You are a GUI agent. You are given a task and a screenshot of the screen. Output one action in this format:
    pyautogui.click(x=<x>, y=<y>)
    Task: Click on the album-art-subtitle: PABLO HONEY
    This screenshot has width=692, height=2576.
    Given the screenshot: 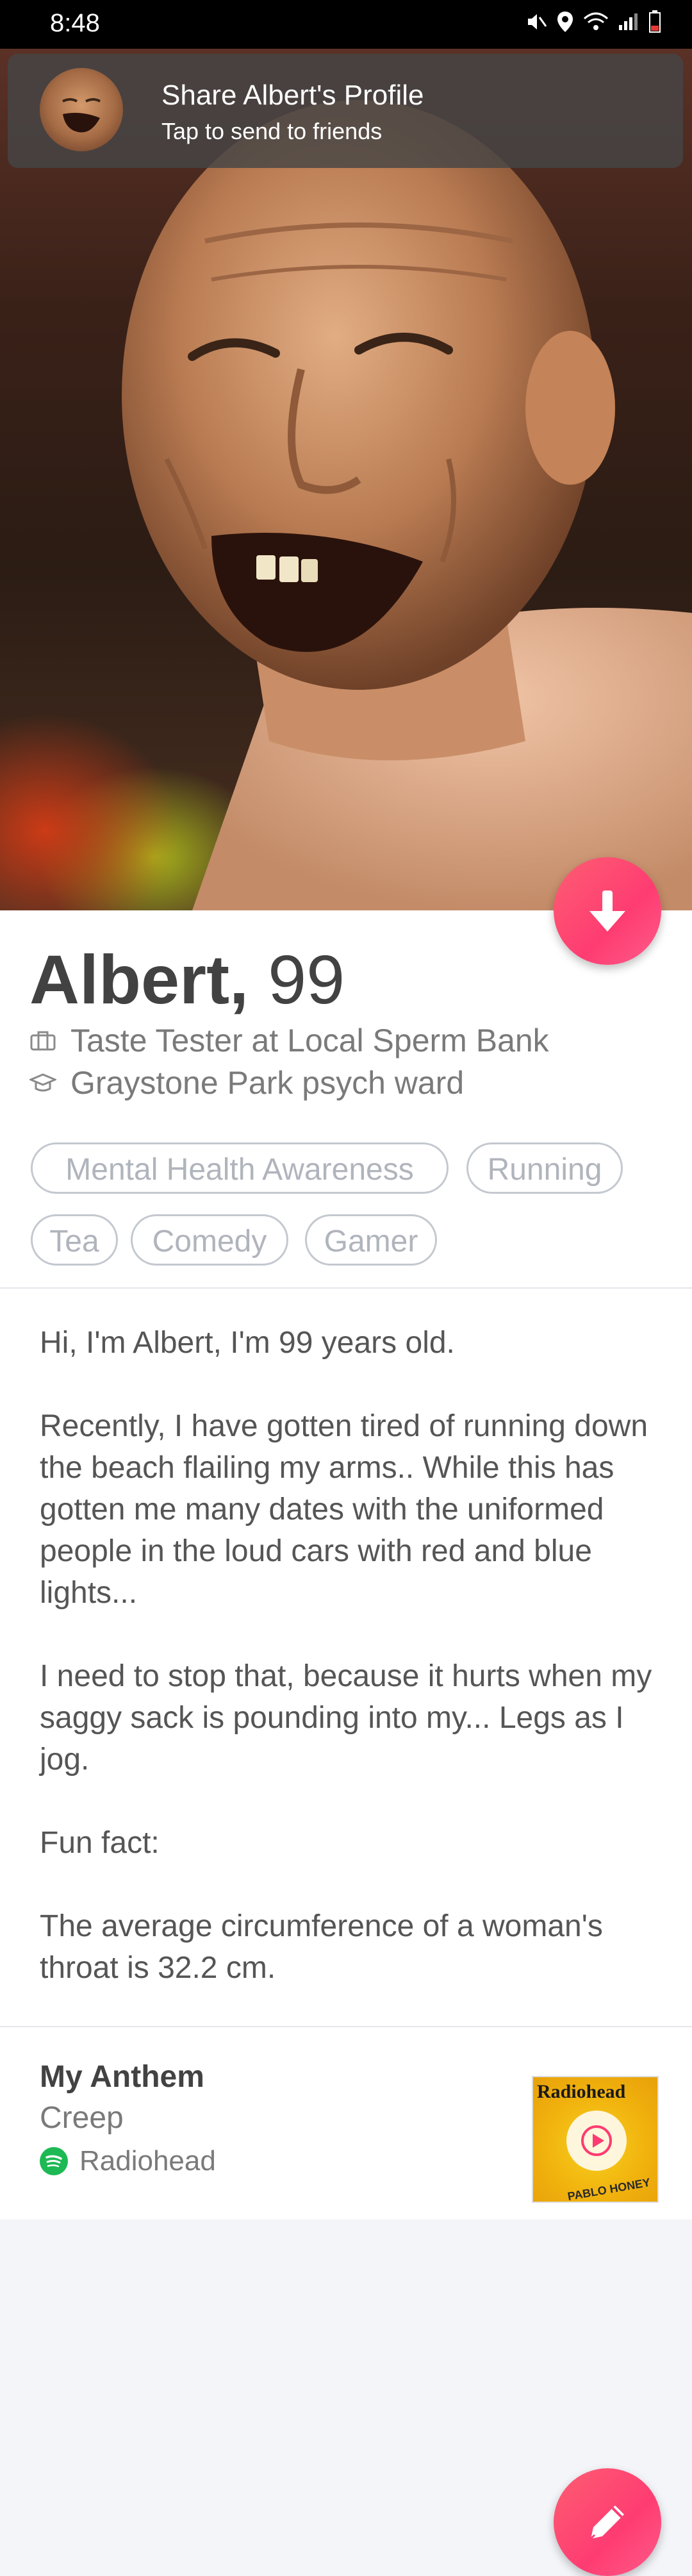 What is the action you would take?
    pyautogui.click(x=609, y=2189)
    